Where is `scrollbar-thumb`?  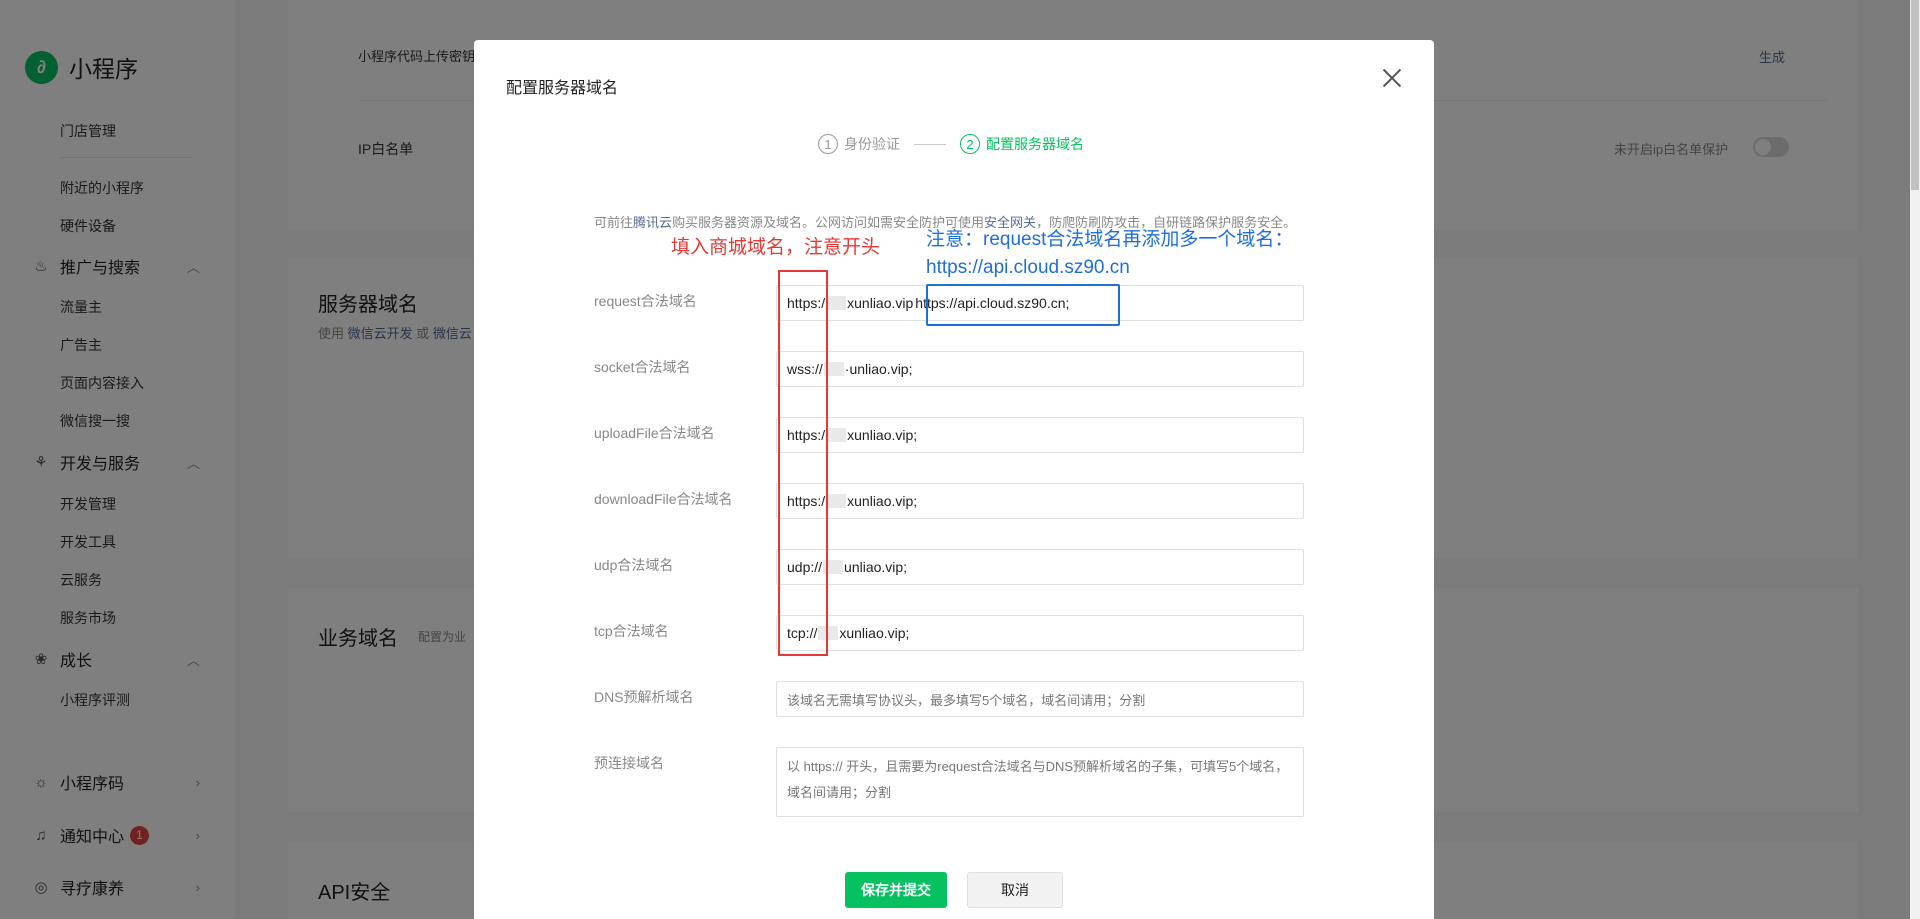 scrollbar-thumb is located at coordinates (1915, 95).